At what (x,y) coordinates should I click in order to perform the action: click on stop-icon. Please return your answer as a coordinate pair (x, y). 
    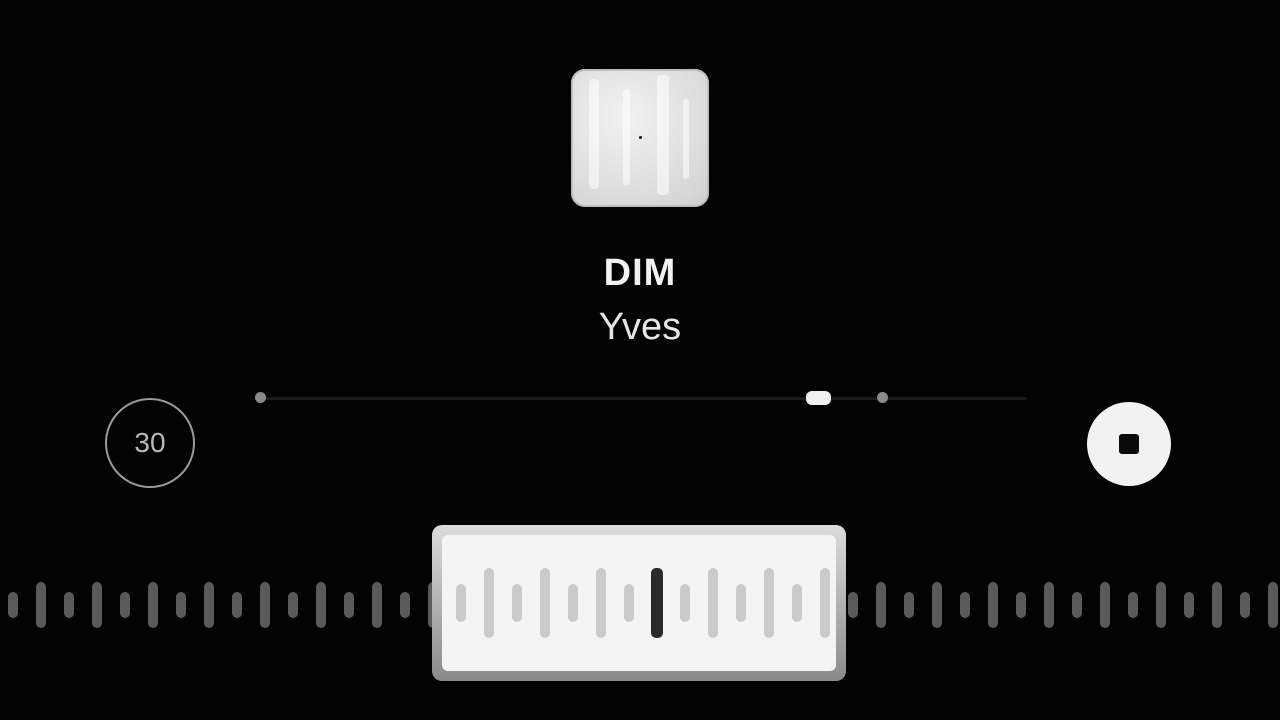
    Looking at the image, I should click on (1129, 444).